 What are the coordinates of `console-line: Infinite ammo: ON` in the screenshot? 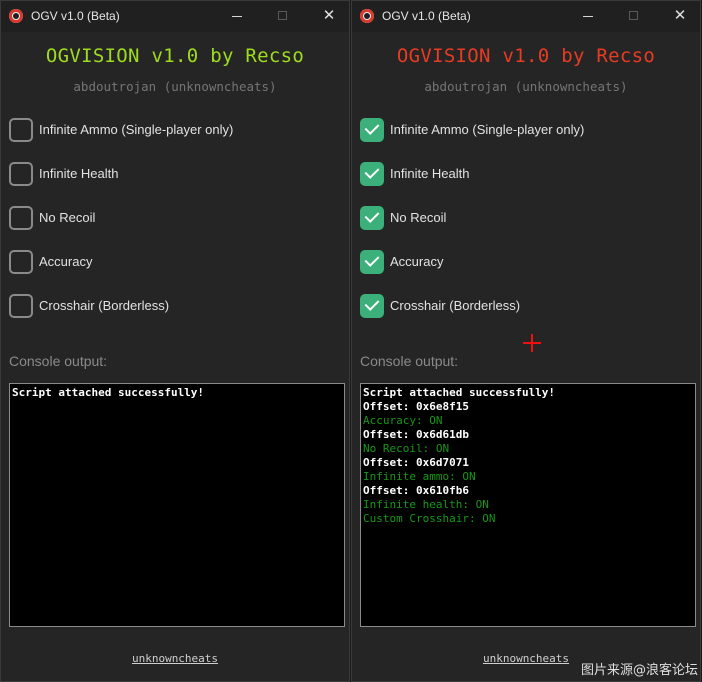 It's located at (419, 476).